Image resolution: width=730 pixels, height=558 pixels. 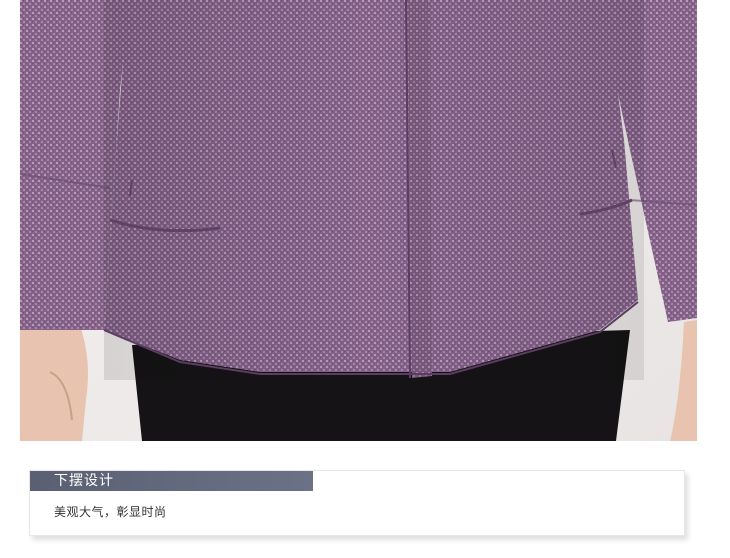 What do you see at coordinates (110, 512) in the screenshot?
I see `section-description: 美观大气，彰显时尚` at bounding box center [110, 512].